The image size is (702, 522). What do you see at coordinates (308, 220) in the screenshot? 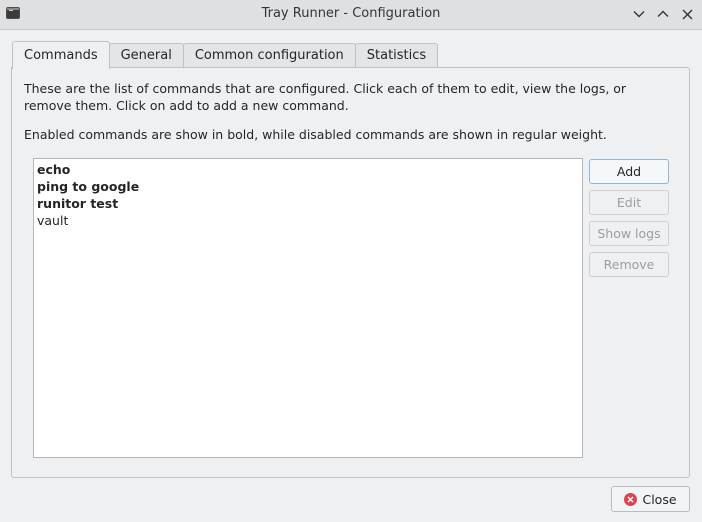
I see `list-item: vault` at bounding box center [308, 220].